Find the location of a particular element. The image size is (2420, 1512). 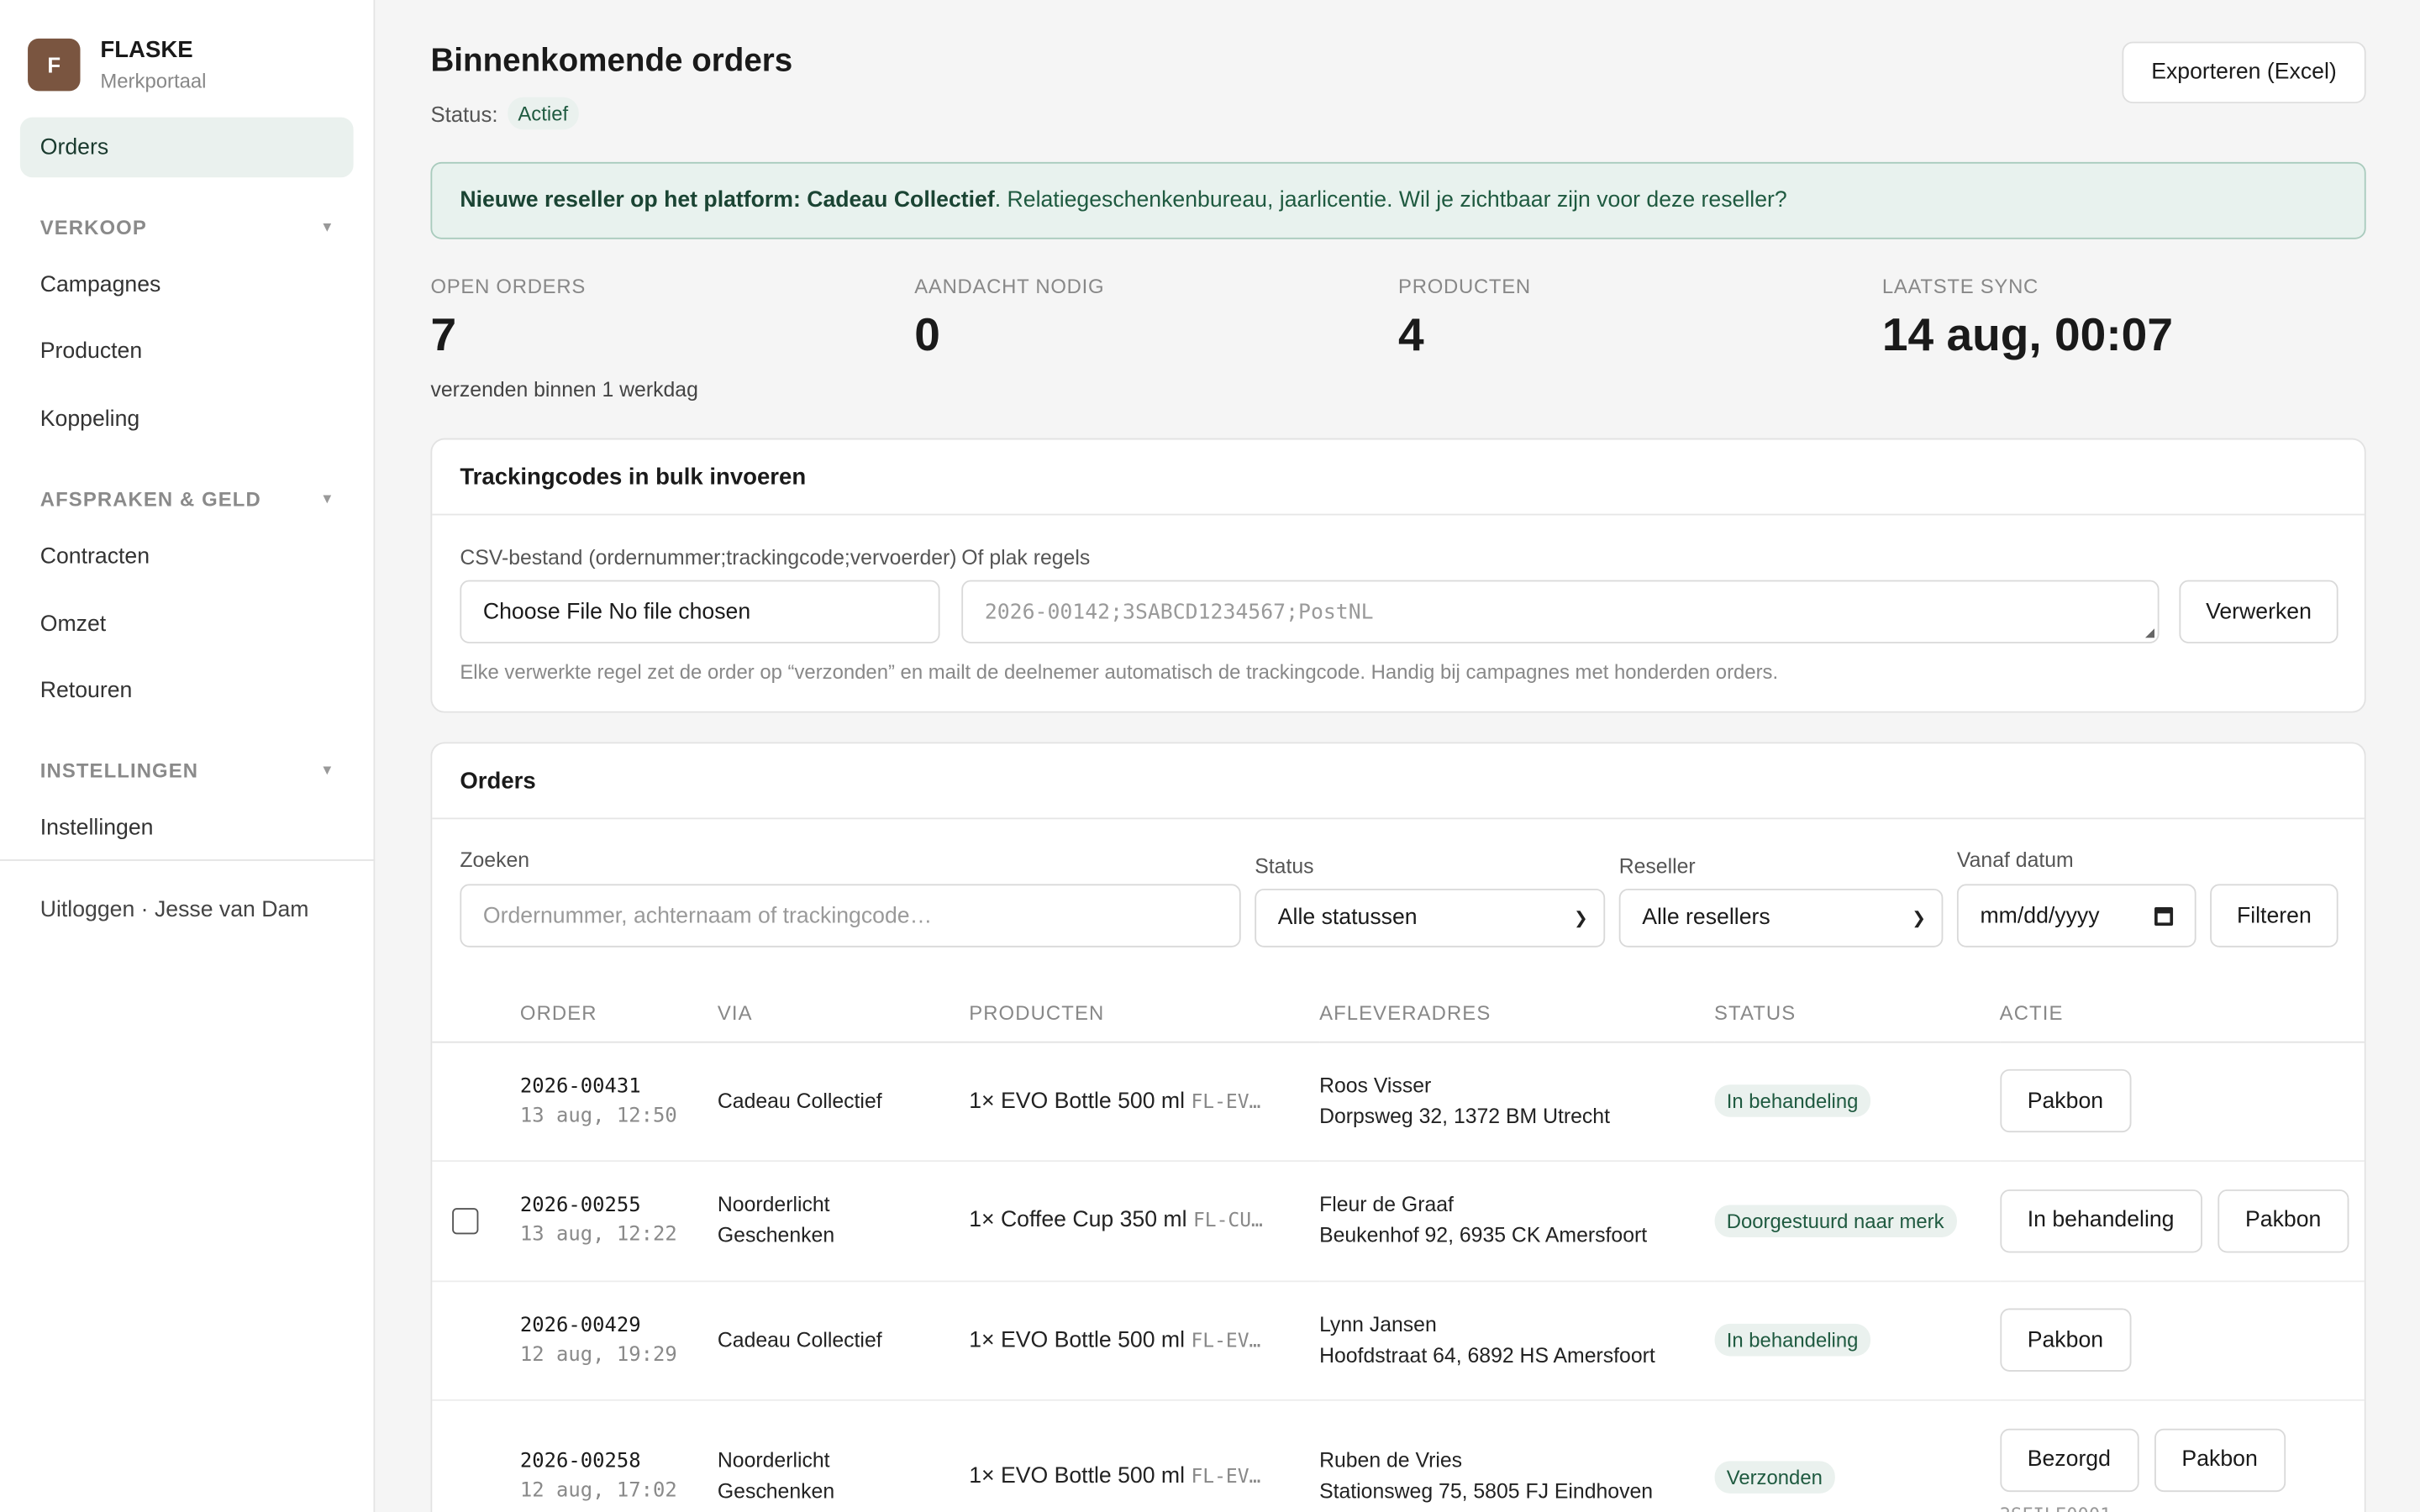

reseller-select-value: Alle resellers is located at coordinates (1706, 918).